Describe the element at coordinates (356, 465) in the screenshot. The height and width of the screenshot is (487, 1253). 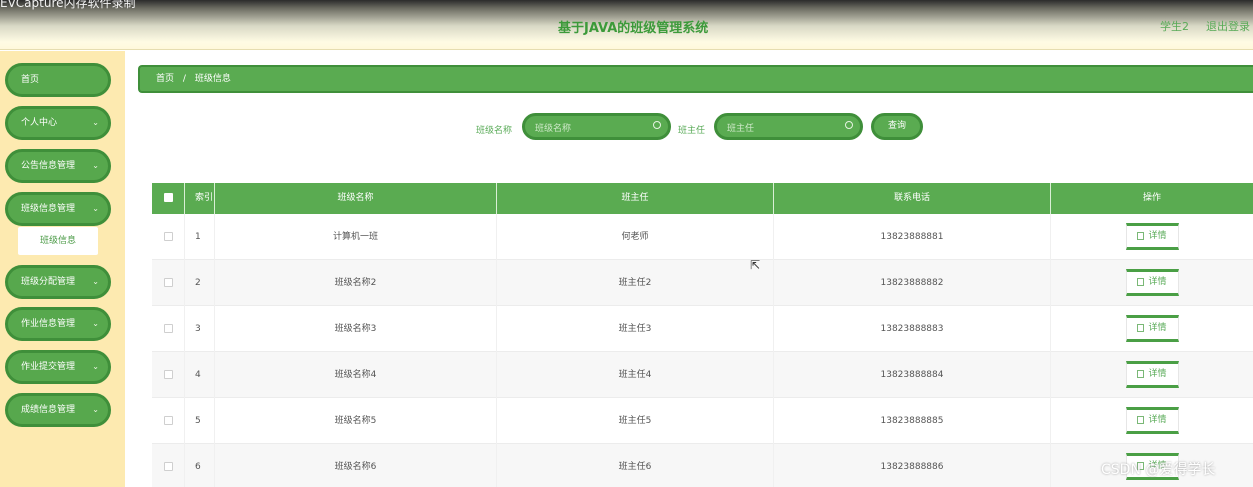
I see `row-class-name: 班级名称6` at that location.